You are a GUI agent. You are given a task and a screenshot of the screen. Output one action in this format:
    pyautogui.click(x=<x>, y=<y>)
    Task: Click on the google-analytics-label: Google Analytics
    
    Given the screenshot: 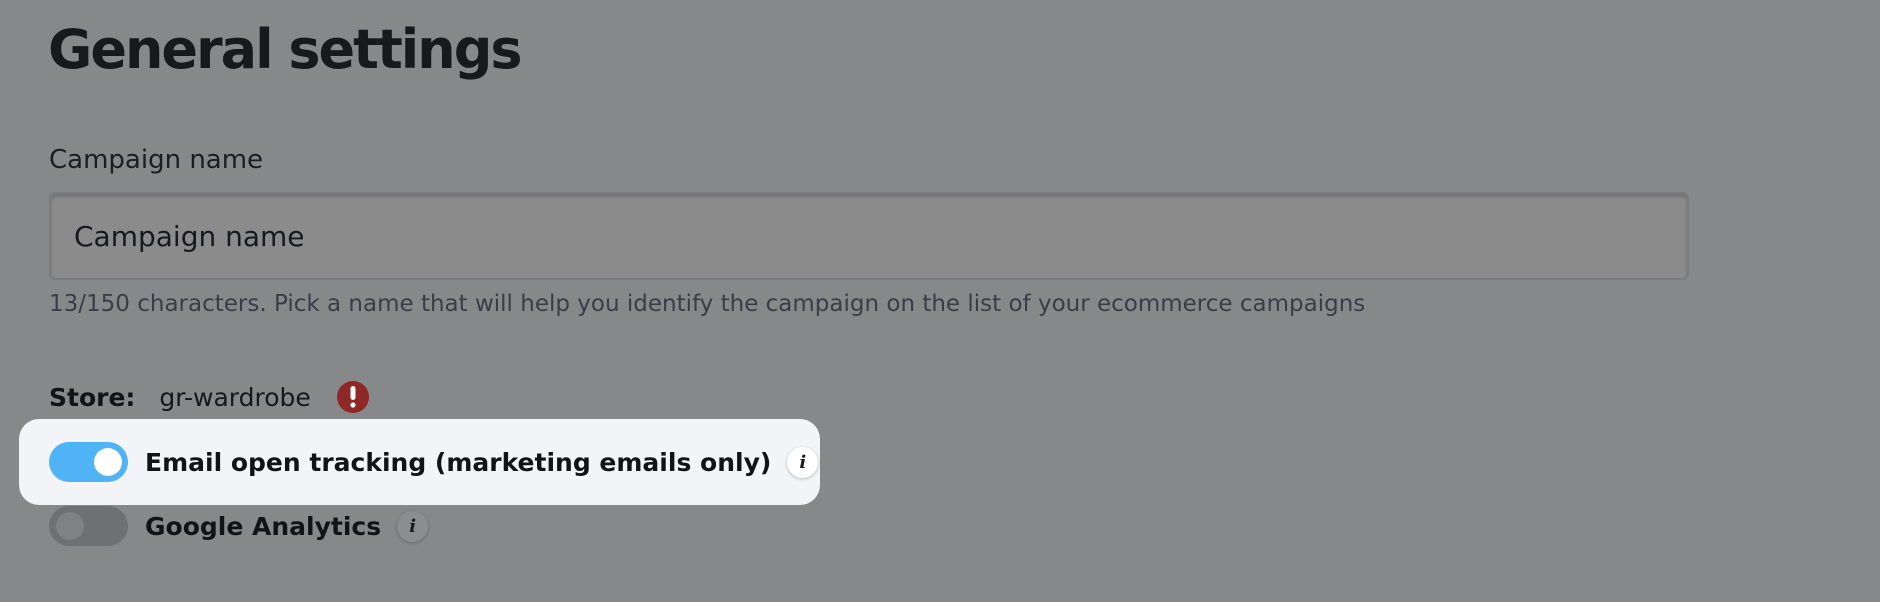 What is the action you would take?
    pyautogui.click(x=263, y=526)
    